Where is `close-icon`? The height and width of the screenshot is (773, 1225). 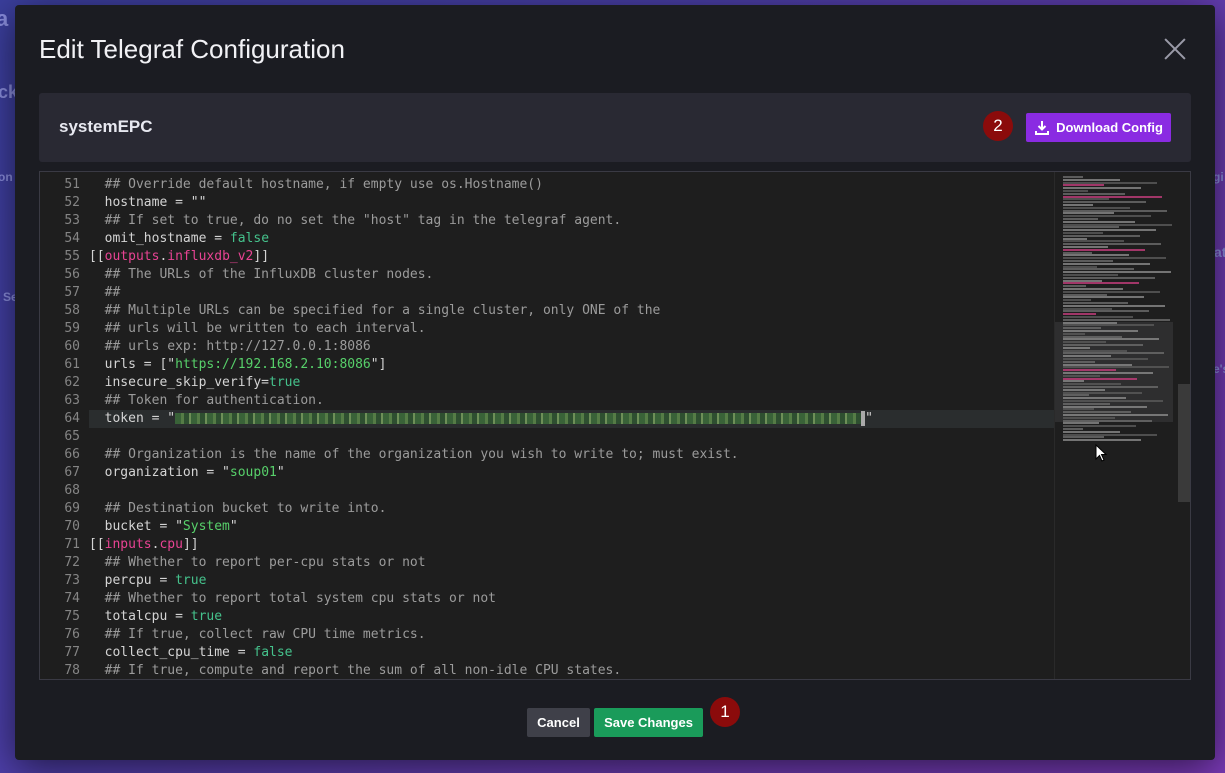
close-icon is located at coordinates (1175, 49).